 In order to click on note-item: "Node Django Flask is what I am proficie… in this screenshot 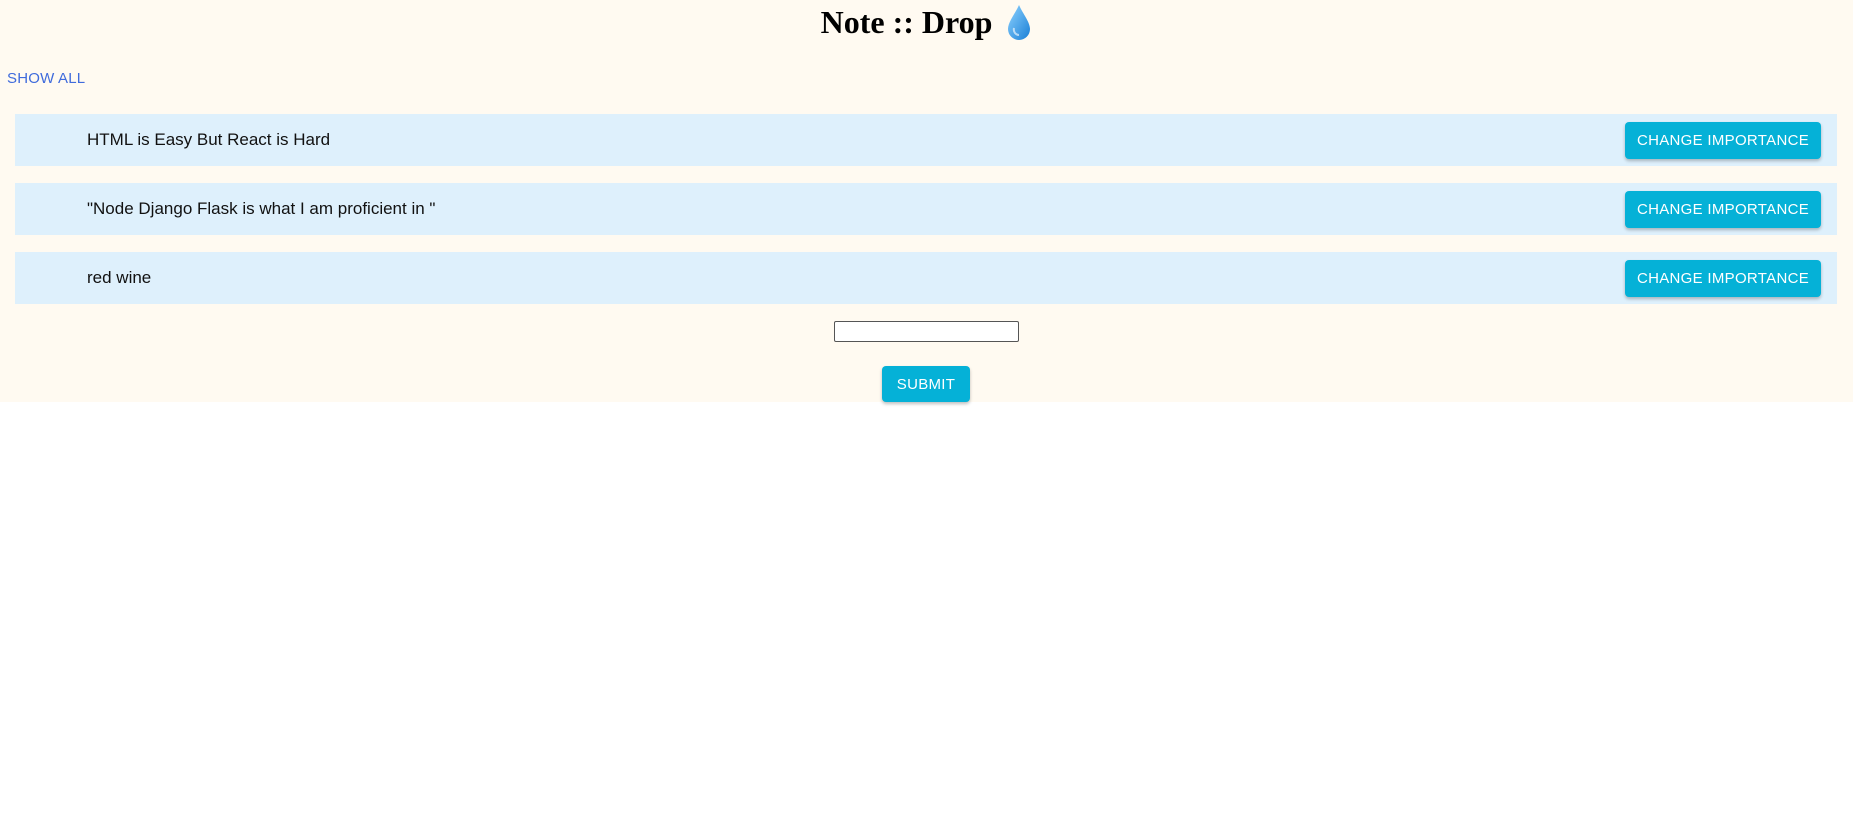, I will do `click(926, 209)`.